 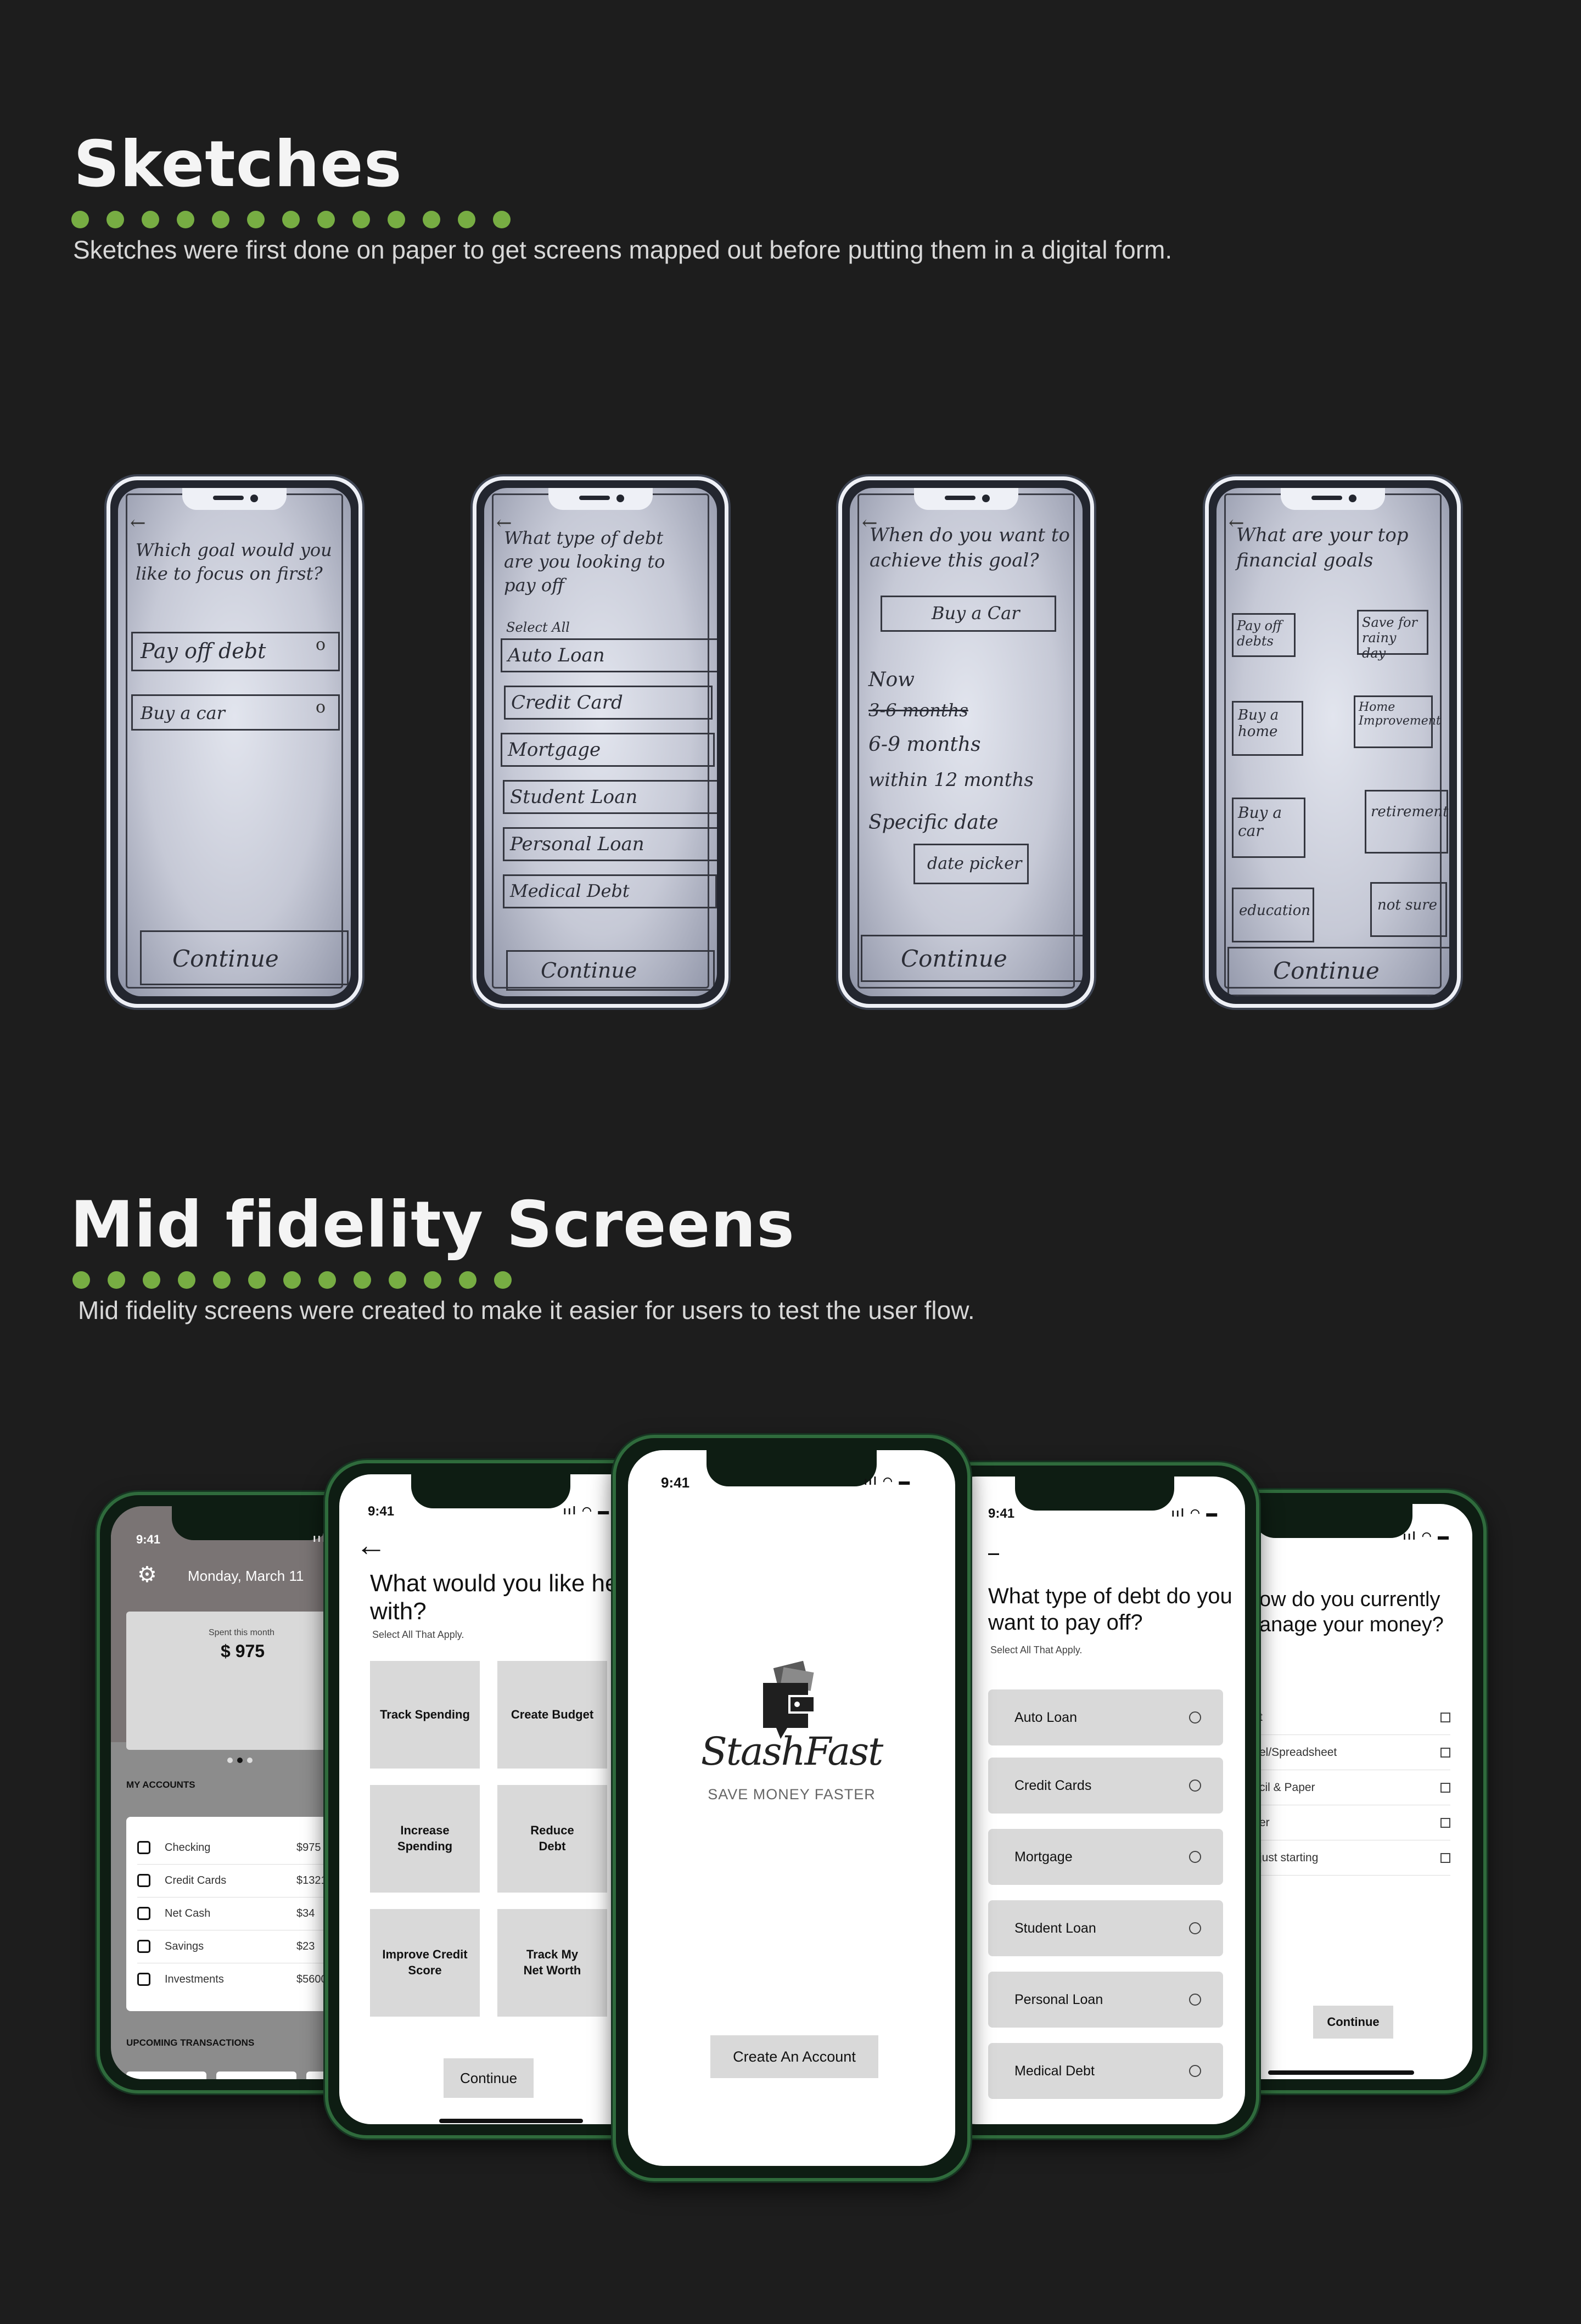 What do you see at coordinates (1043, 1857) in the screenshot?
I see `option-label: Mortgage` at bounding box center [1043, 1857].